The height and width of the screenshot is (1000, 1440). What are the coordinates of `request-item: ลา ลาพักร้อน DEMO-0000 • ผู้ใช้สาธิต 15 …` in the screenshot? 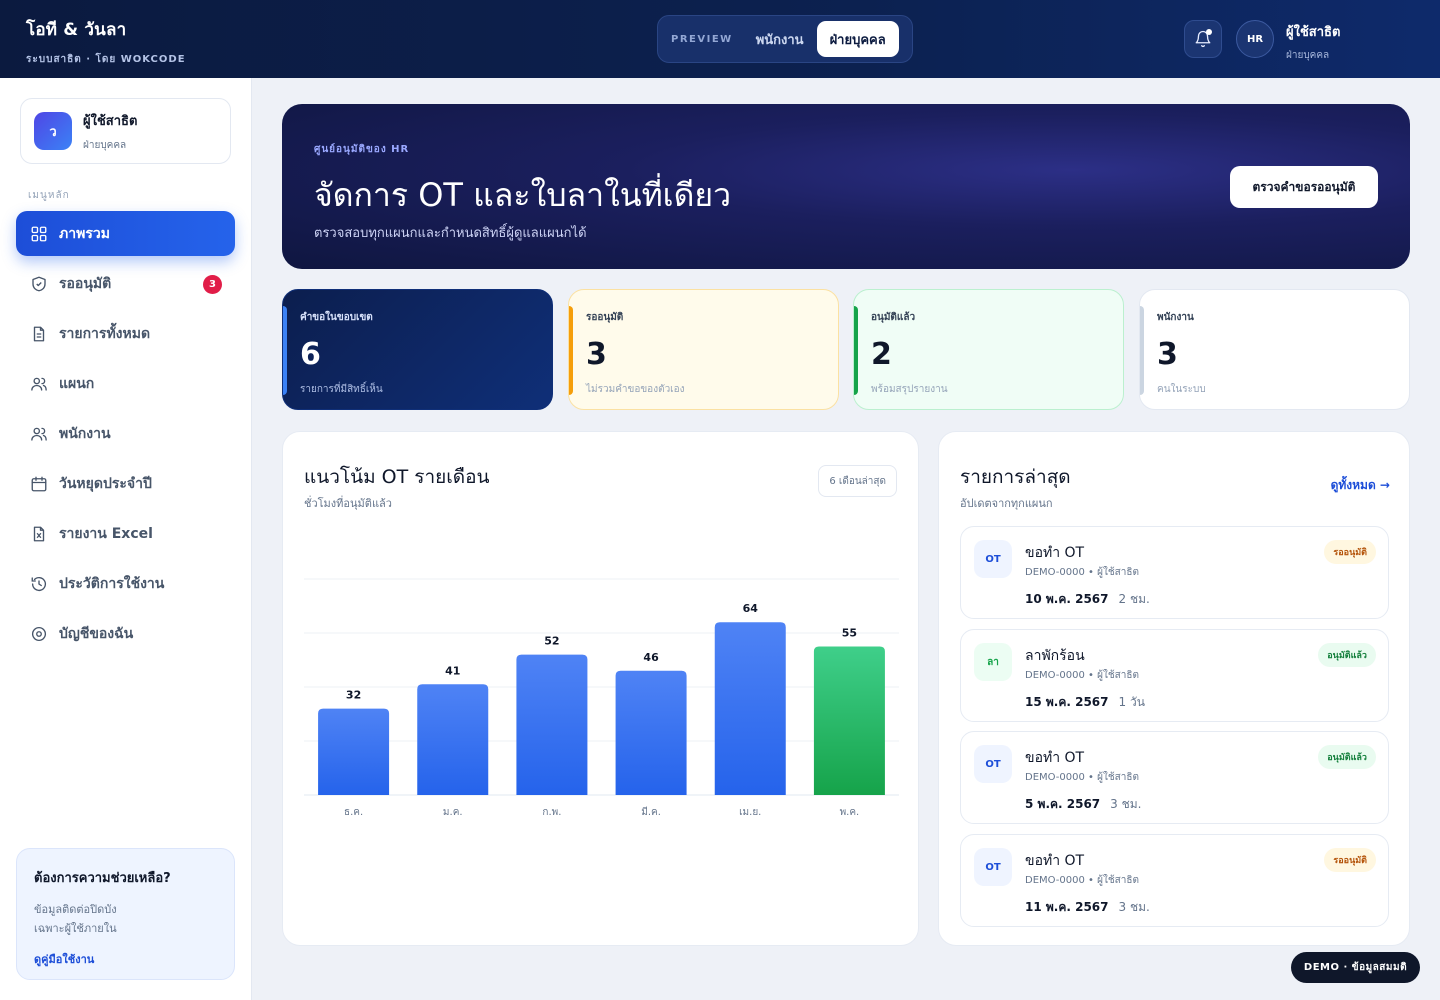 It's located at (1174, 675).